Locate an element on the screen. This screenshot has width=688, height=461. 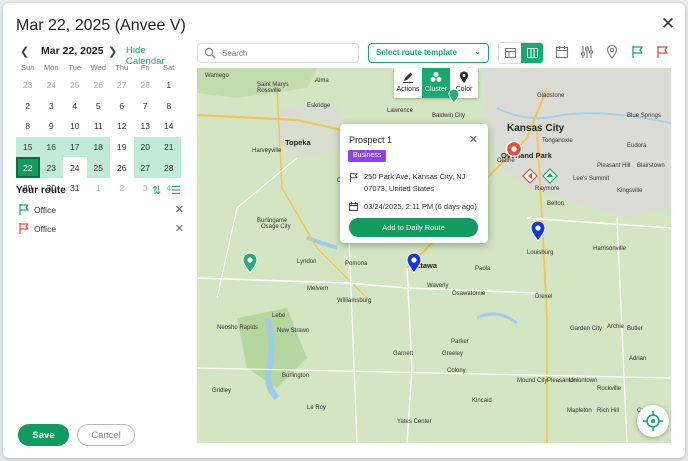
calendar-day: 4 is located at coordinates (75, 106).